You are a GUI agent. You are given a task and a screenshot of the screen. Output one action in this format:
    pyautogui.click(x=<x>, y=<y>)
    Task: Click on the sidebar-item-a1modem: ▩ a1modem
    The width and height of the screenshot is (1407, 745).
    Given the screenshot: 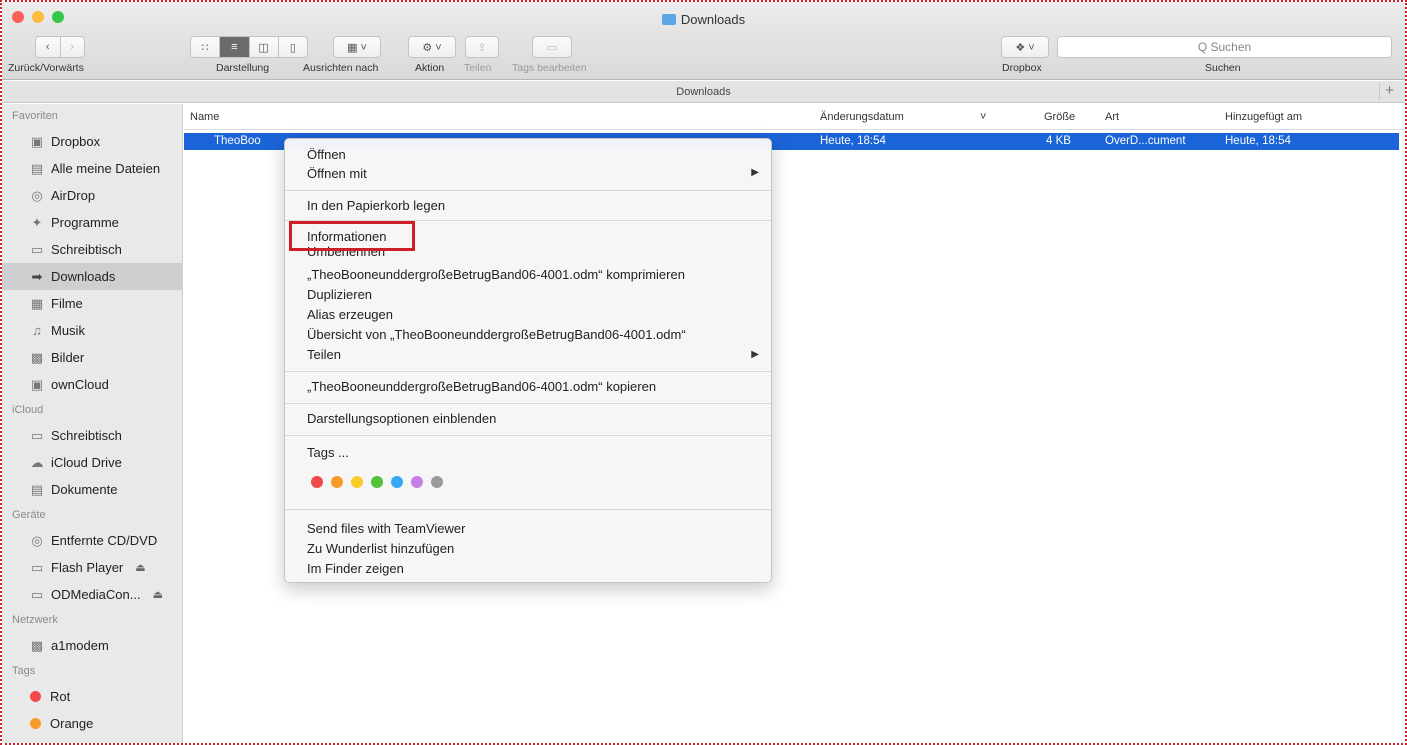 What is the action you would take?
    pyautogui.click(x=92, y=645)
    